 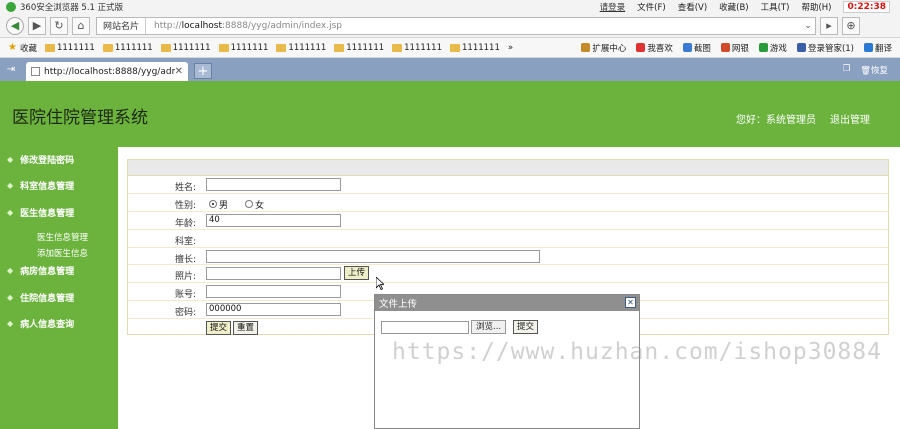 I want to click on tool-games: 游戏, so click(x=772, y=48).